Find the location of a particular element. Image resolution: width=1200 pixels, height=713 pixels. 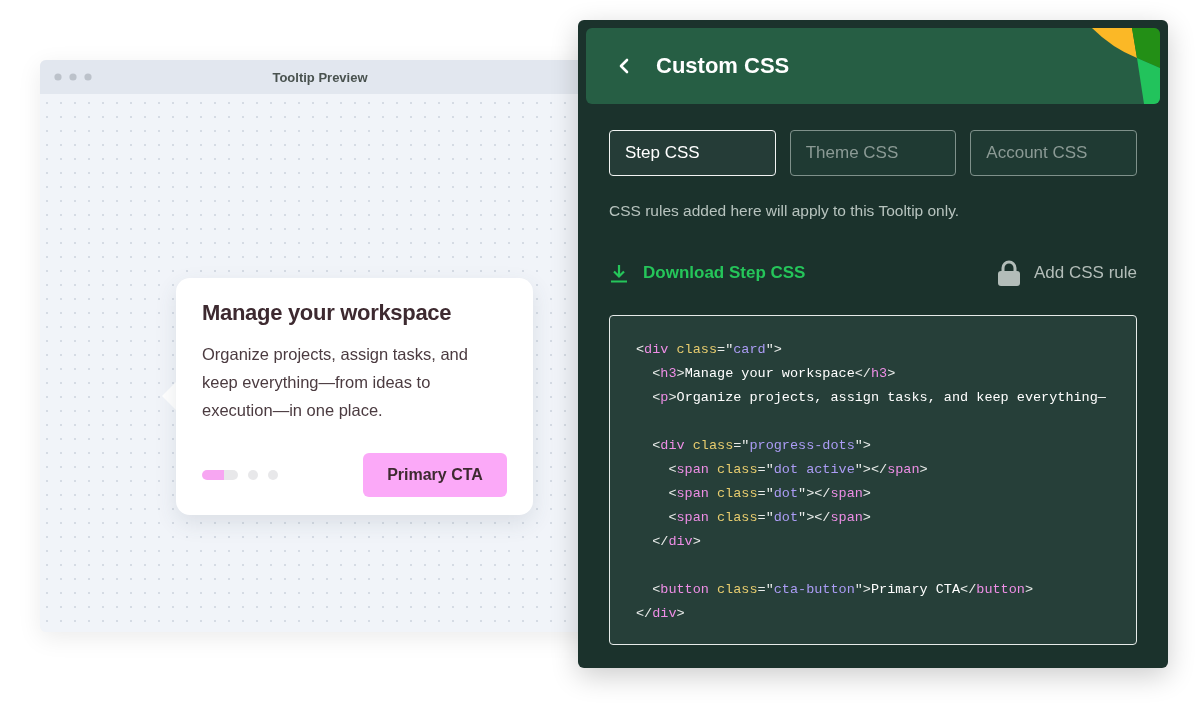

code-line: <span class="dot active"></span> is located at coordinates (798, 470).